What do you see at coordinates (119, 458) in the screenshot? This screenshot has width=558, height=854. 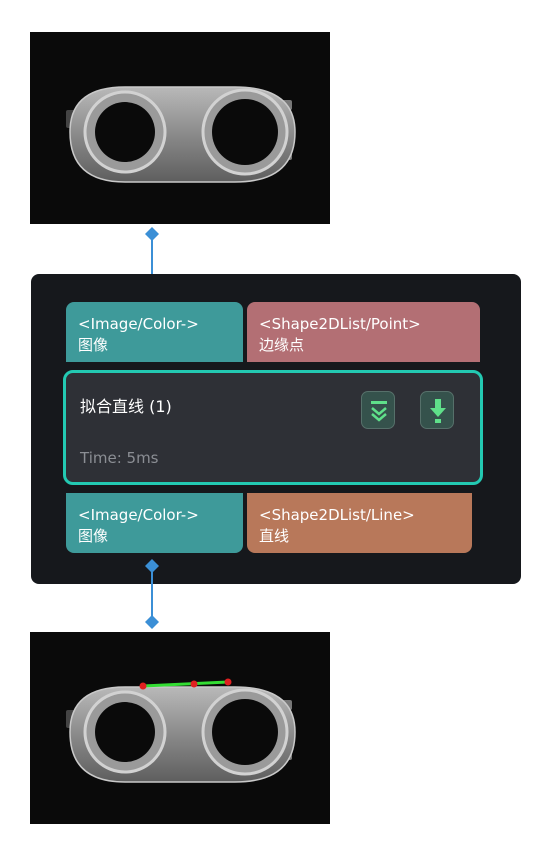 I see `node-time: Time: 5ms` at bounding box center [119, 458].